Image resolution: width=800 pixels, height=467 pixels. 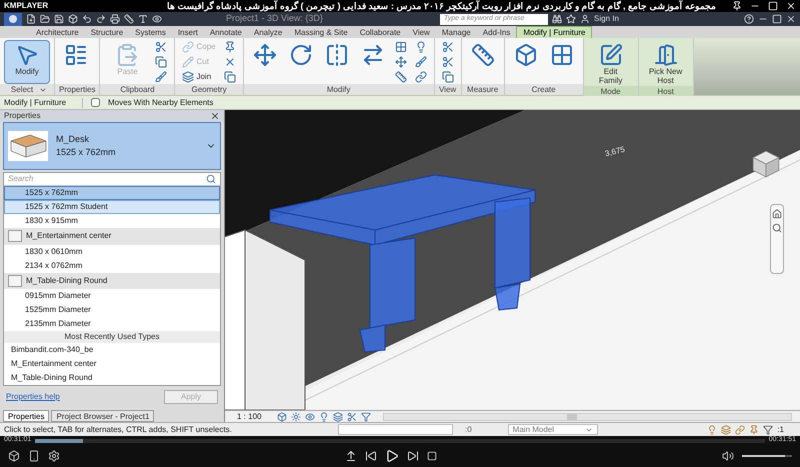 I want to click on player-logo: KMPLAYER, so click(x=26, y=6).